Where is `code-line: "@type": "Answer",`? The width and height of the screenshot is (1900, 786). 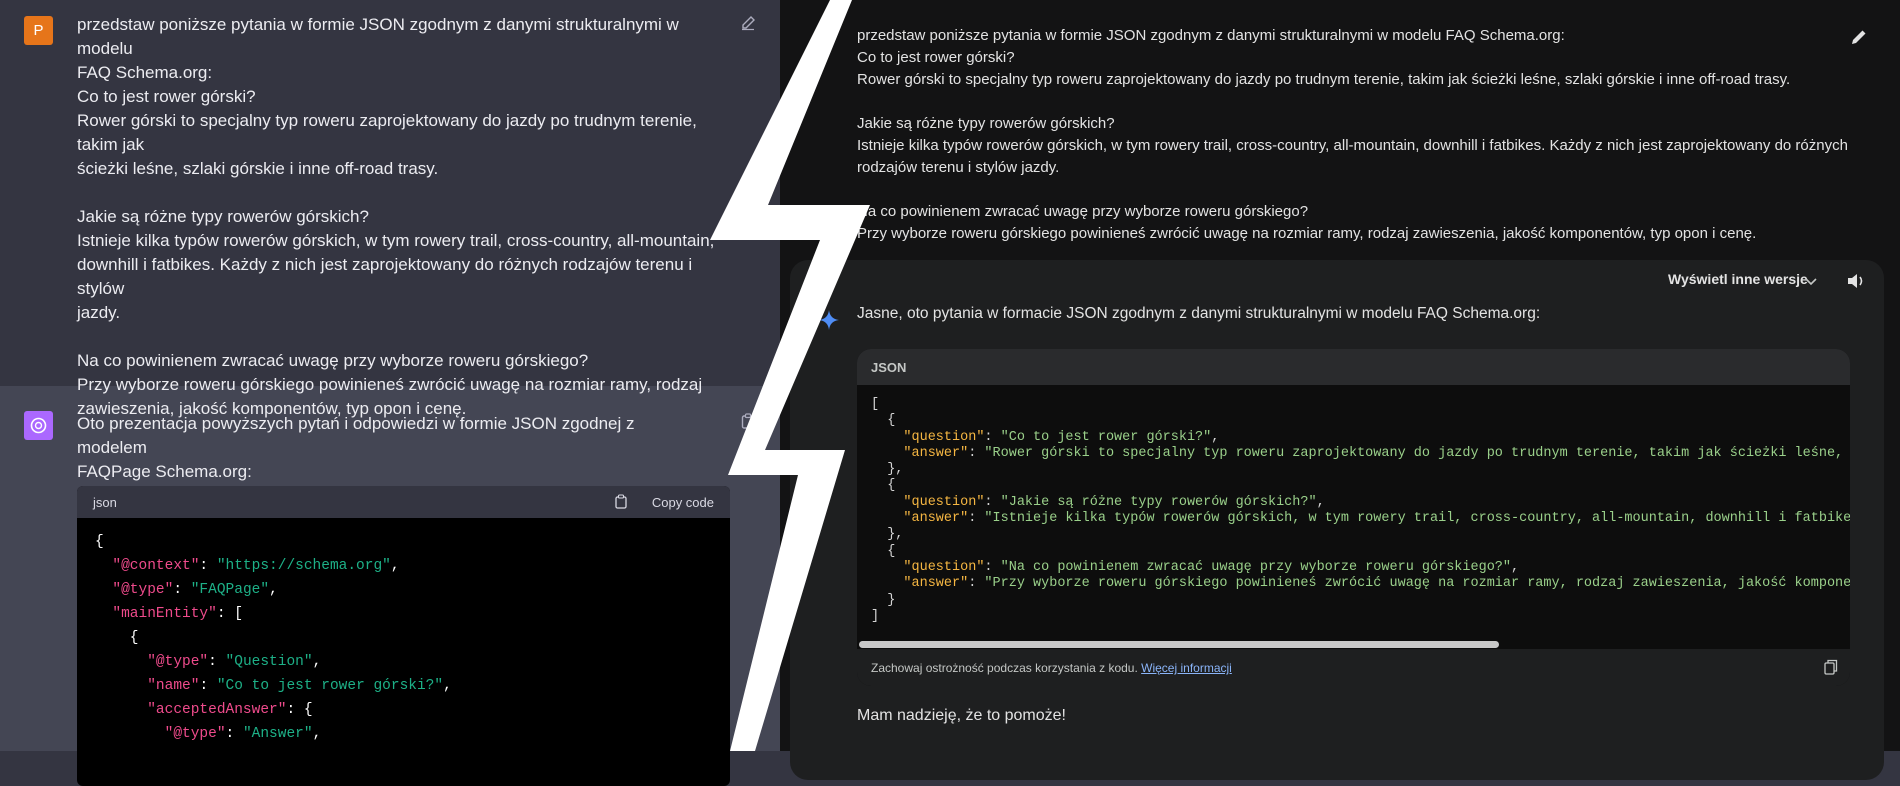 code-line: "@type": "Answer", is located at coordinates (243, 734).